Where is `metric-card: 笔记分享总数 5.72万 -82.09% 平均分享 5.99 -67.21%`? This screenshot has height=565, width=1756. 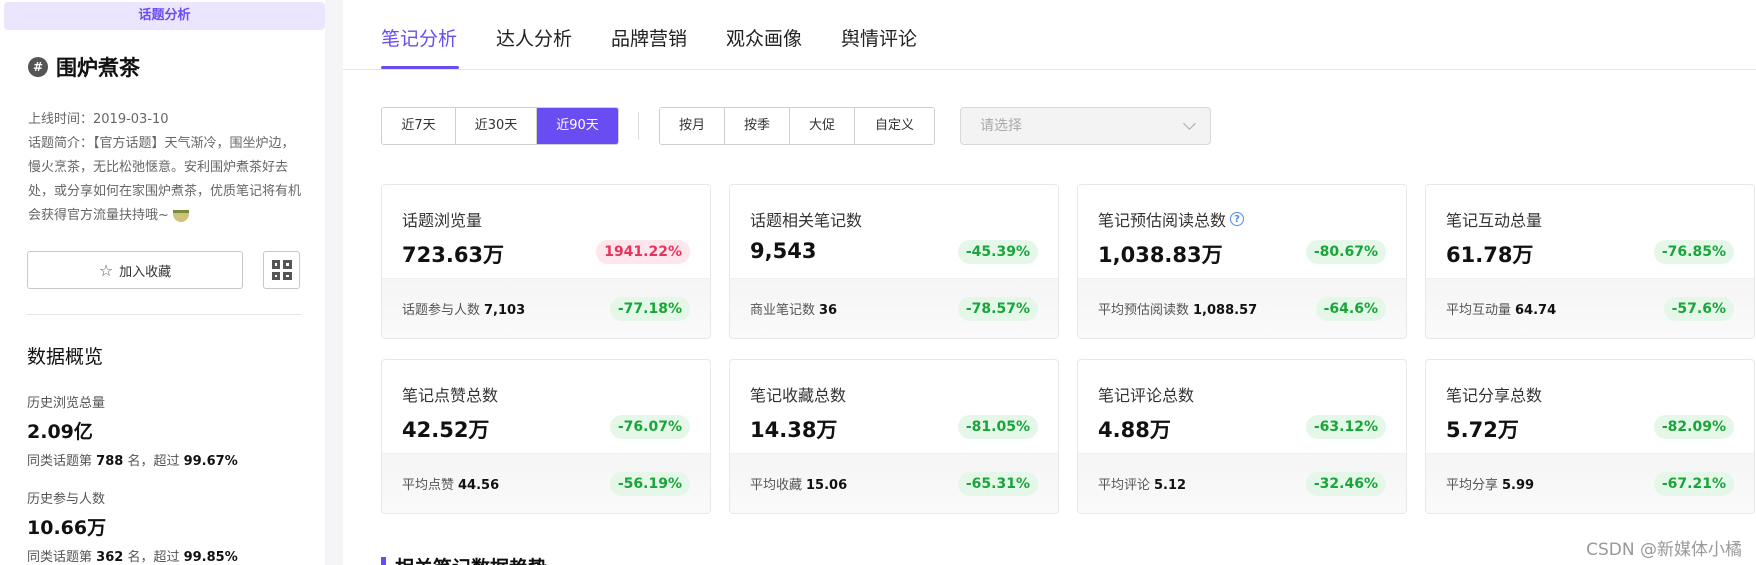
metric-card: 笔记分享总数 5.72万 -82.09% 平均分享 5.99 -67.21% is located at coordinates (1590, 436).